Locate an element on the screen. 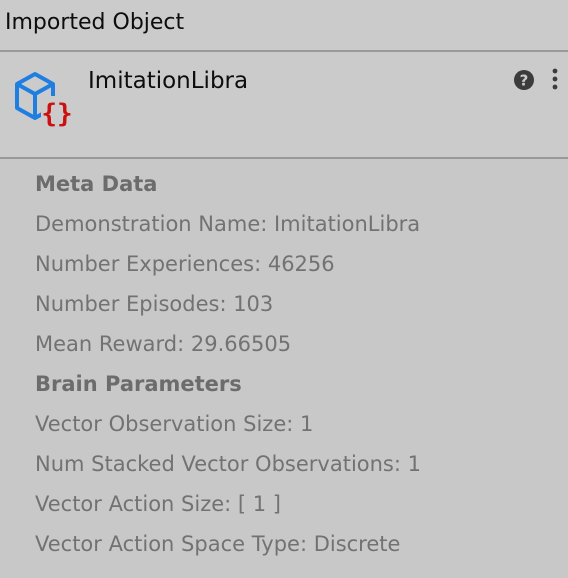  vector-action-space-type-label: Vector Action Space Type: Discrete is located at coordinates (218, 544).